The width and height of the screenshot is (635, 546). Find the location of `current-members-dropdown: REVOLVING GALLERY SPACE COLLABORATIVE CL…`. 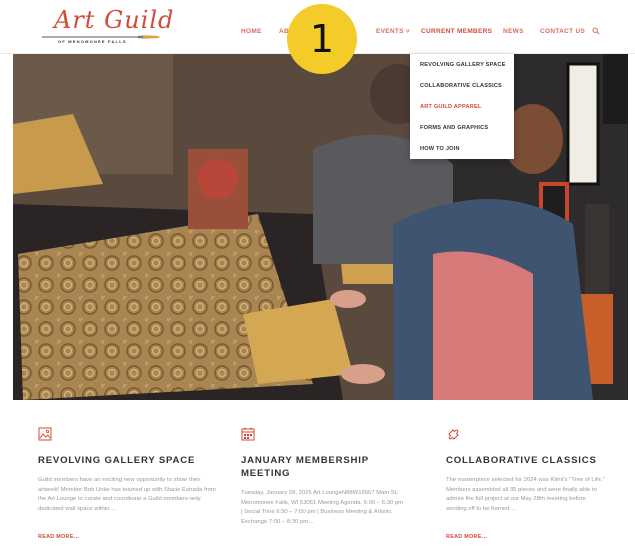

current-members-dropdown: REVOLVING GALLERY SPACE COLLABORATIVE CL… is located at coordinates (462, 106).